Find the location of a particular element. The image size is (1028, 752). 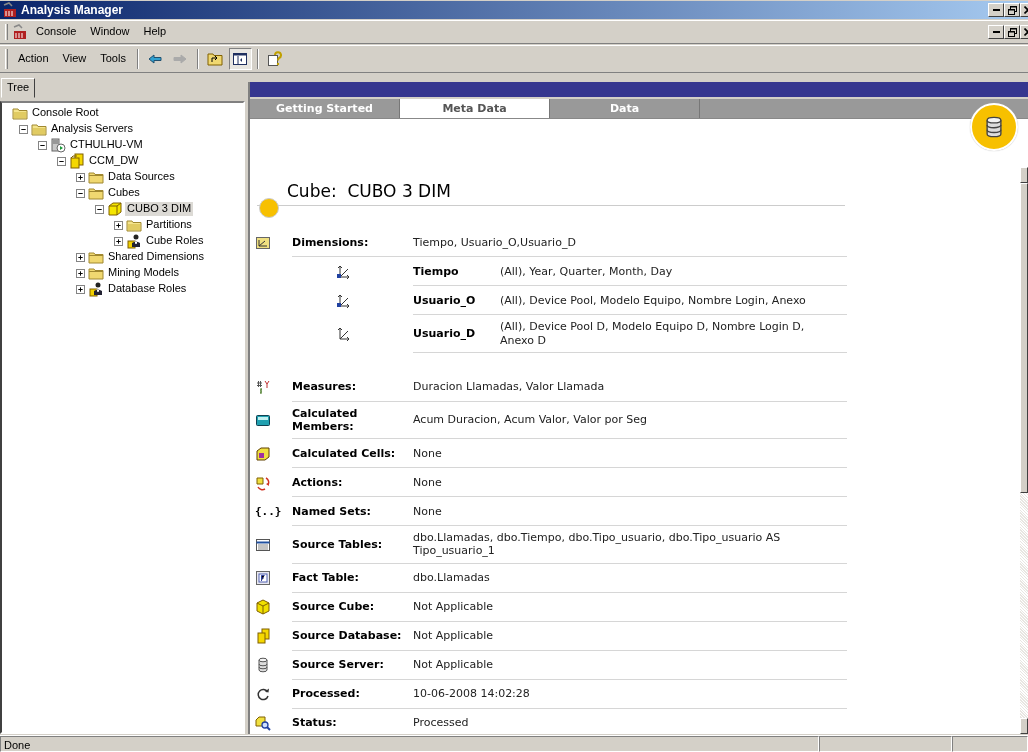

property-value: Duracion Llamadas, Valor Llamada is located at coordinates (509, 387).